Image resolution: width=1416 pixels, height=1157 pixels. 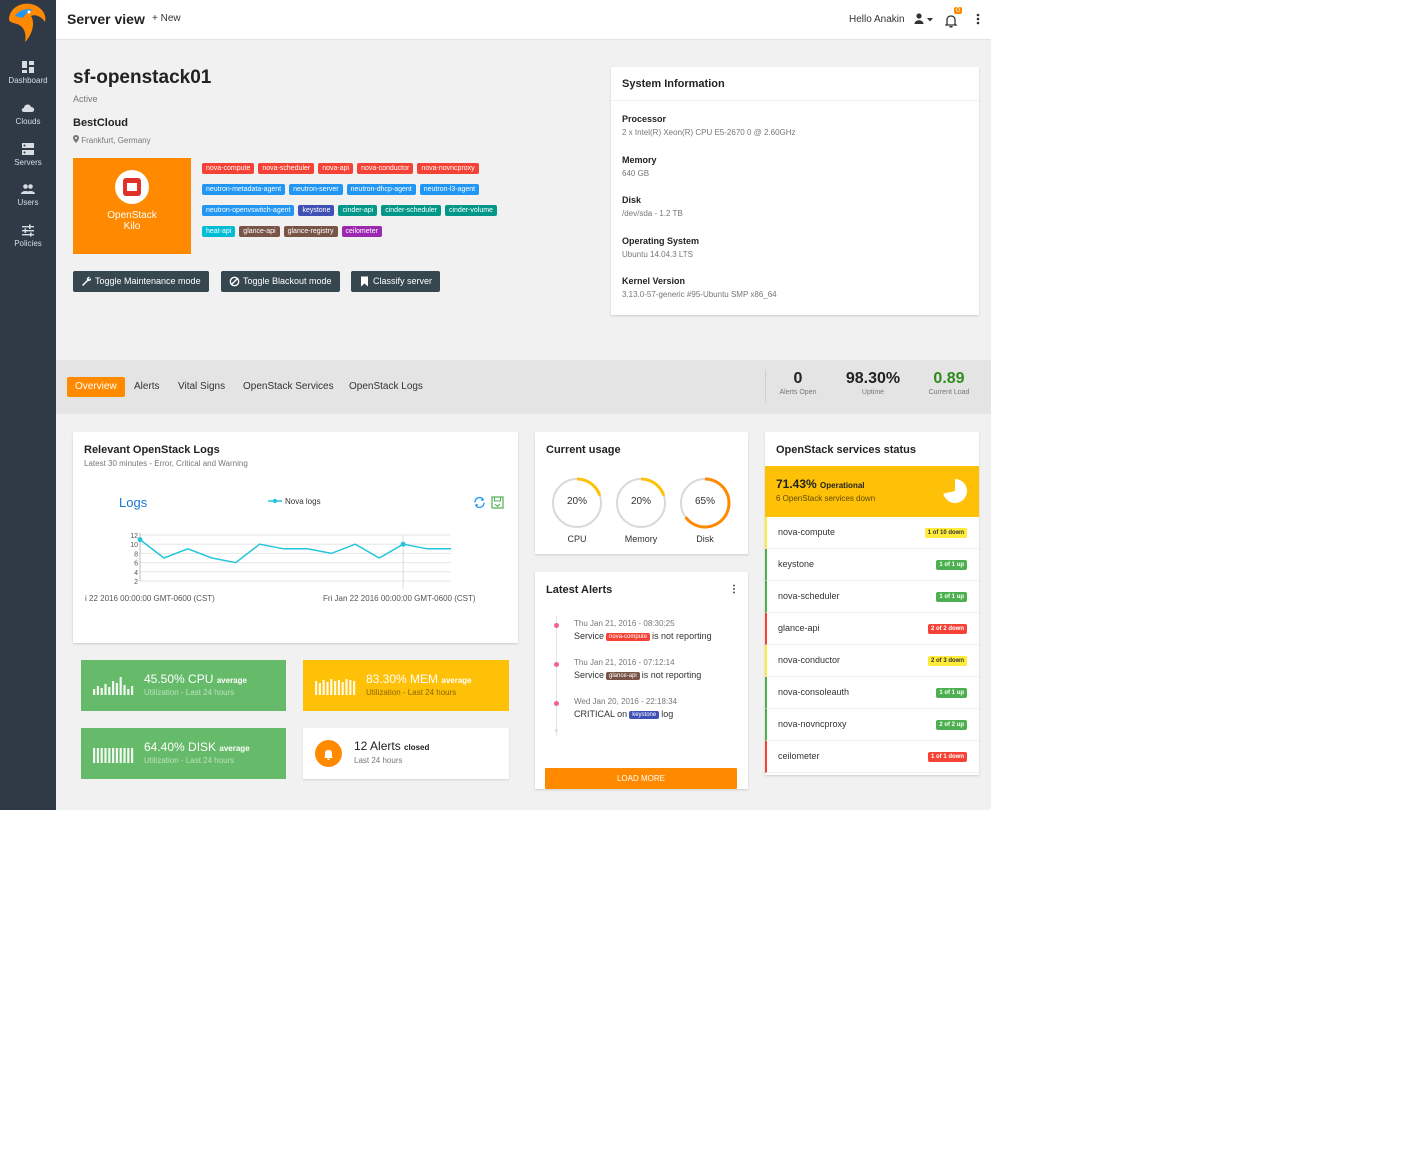 What do you see at coordinates (166, 18) in the screenshot?
I see `new-button: + New` at bounding box center [166, 18].